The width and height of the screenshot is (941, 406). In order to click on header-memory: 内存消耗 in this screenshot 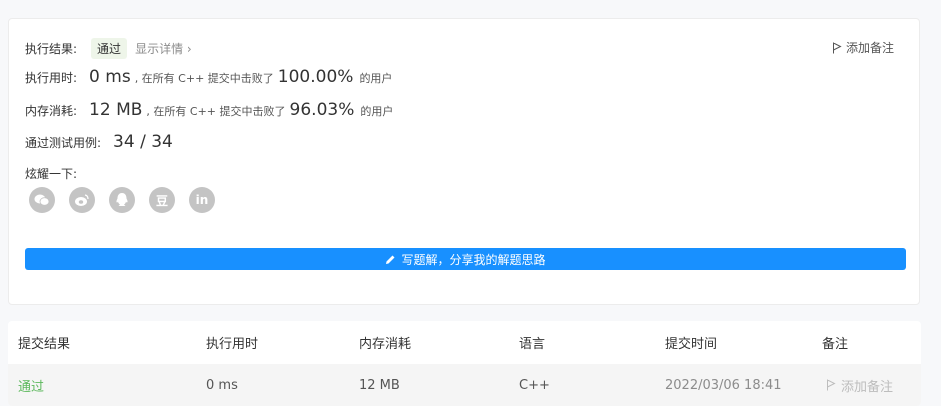, I will do `click(385, 344)`.